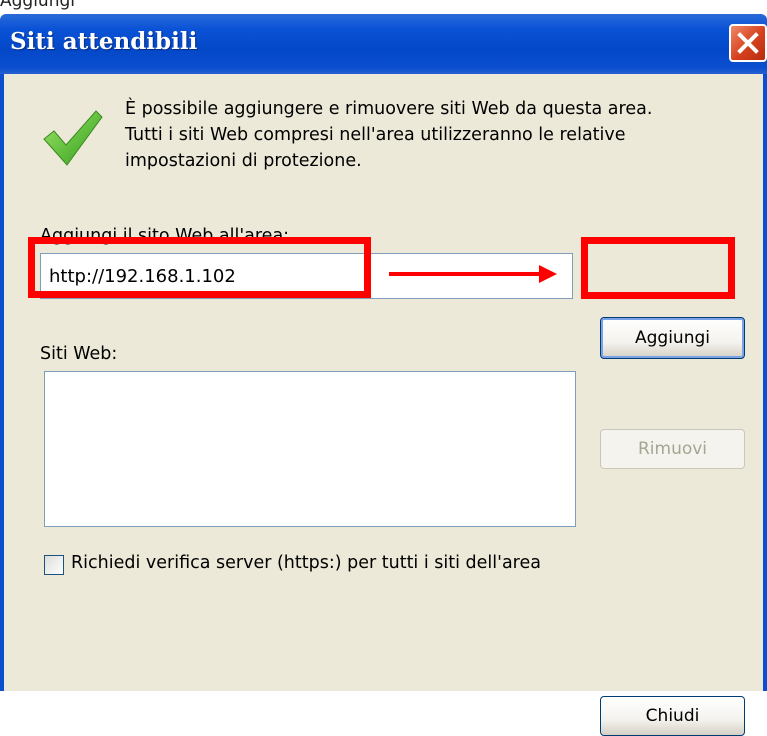 The image size is (767, 736). Describe the element at coordinates (104, 41) in the screenshot. I see `dialog-title: Siti attendibili` at that location.